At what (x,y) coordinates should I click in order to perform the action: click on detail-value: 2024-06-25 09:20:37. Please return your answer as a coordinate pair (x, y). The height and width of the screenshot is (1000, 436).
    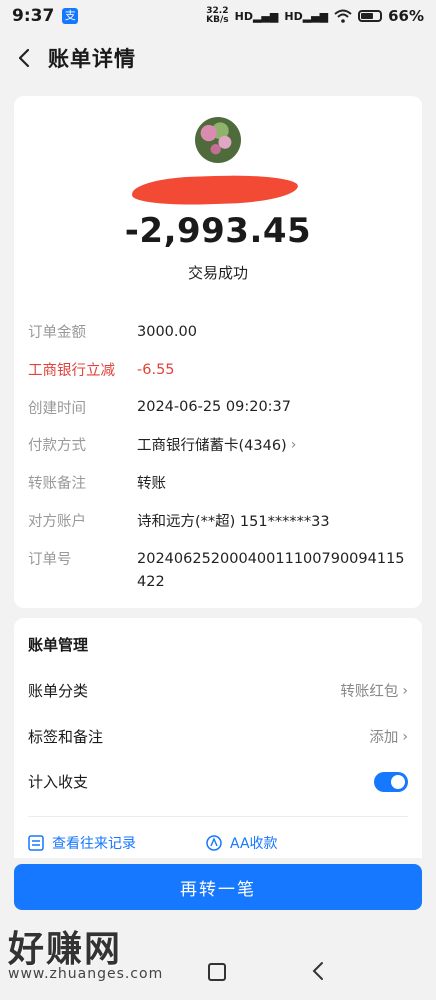
    Looking at the image, I should click on (214, 407).